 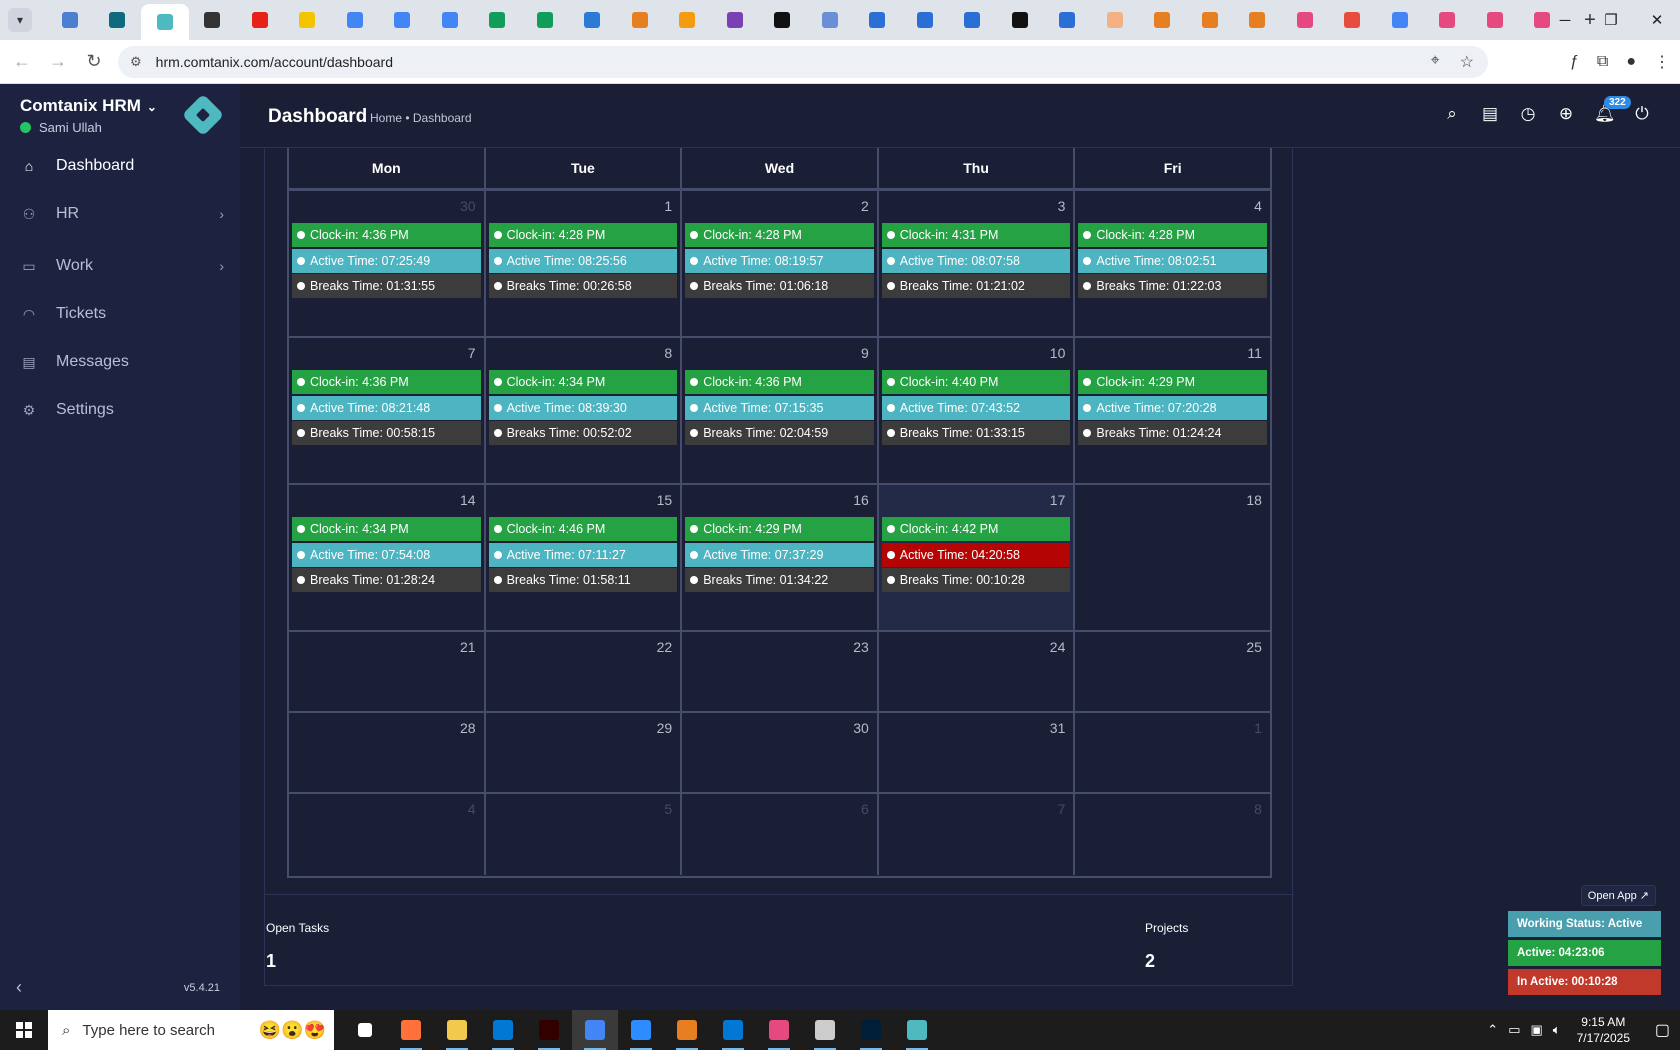 What do you see at coordinates (583, 433) in the screenshot?
I see `breaks-time-event: Breaks Time: 00:52:02` at bounding box center [583, 433].